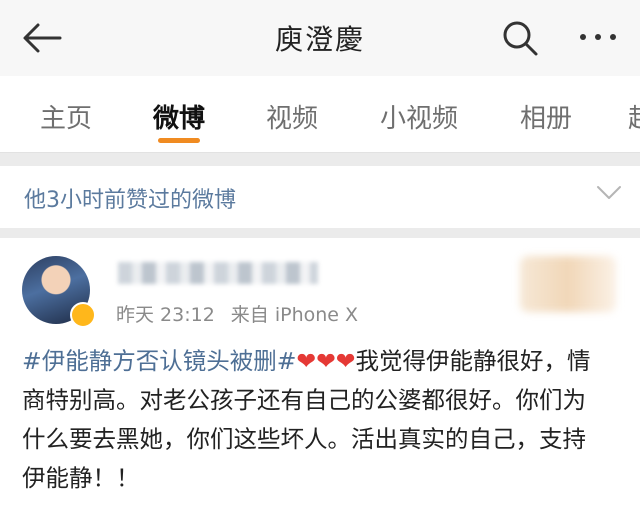  Describe the element at coordinates (320, 197) in the screenshot. I see `liked-posts-bar: 他3小时前赞过的微博` at that location.